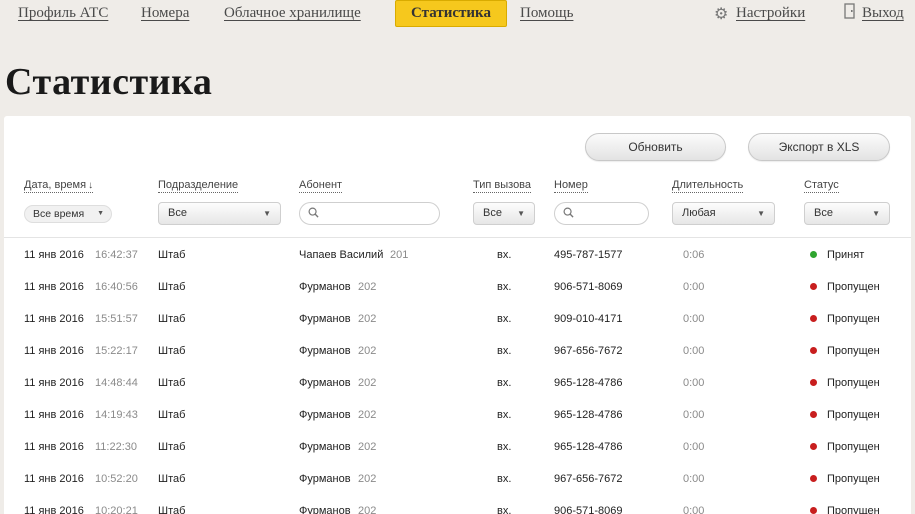 This screenshot has height=514, width=915. Describe the element at coordinates (504, 213) in the screenshot. I see `call-type-filter-dropdown: Все ▼` at that location.